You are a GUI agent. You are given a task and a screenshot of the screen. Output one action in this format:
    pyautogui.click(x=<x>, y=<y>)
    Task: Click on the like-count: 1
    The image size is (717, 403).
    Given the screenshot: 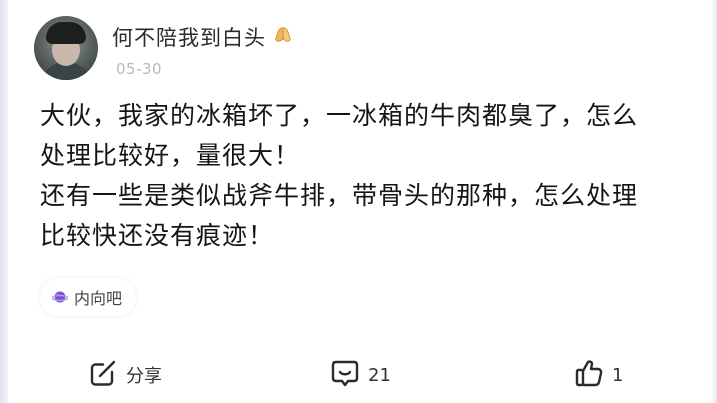 What is the action you would take?
    pyautogui.click(x=618, y=375)
    